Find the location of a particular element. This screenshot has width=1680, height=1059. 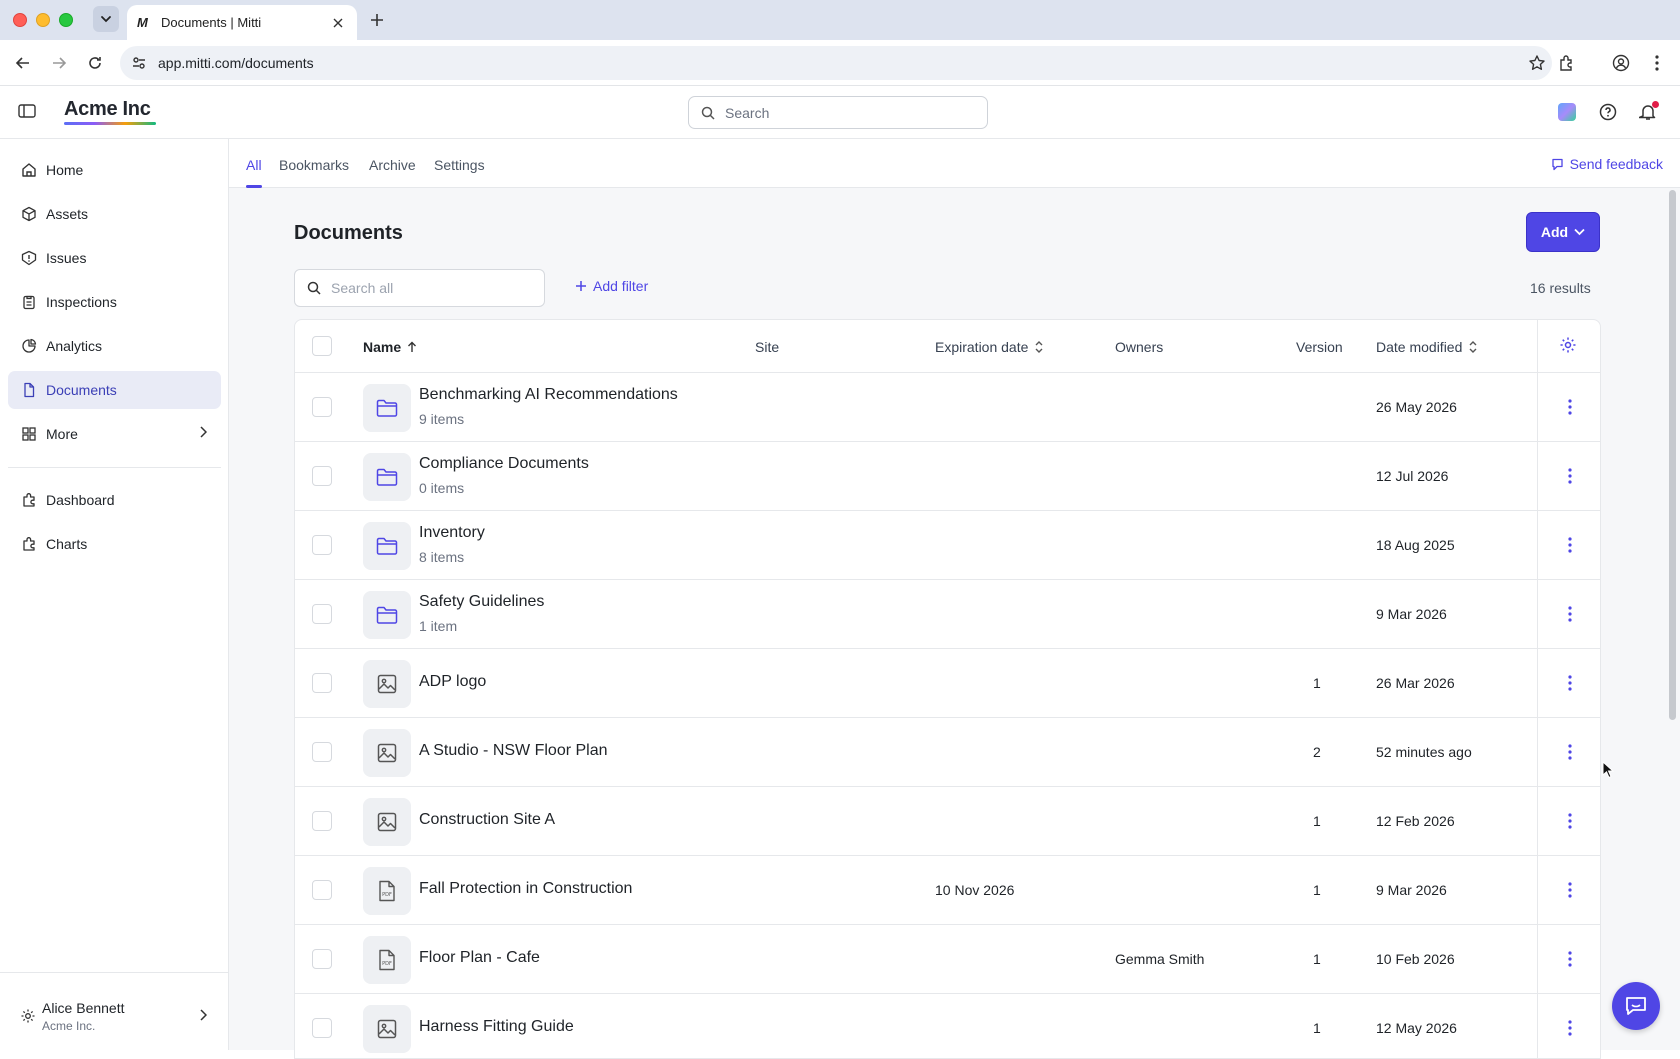

sidebar-item-issues: Issues is located at coordinates (114, 258).